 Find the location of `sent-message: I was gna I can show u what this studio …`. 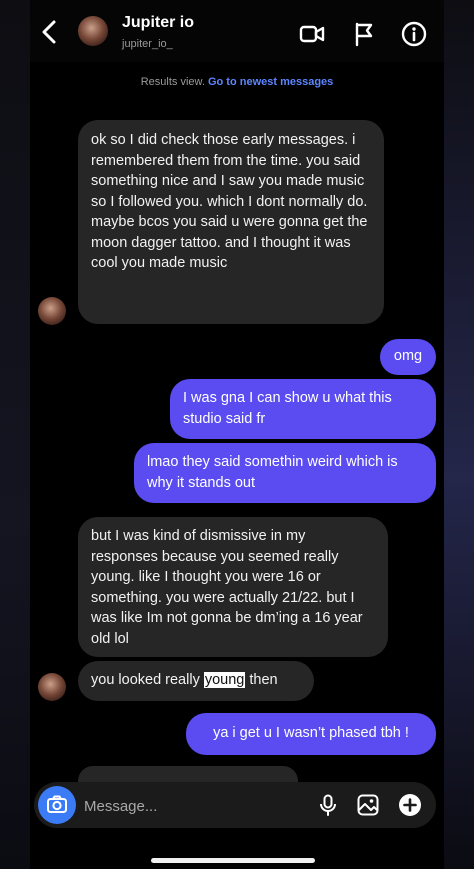

sent-message: I was gna I can show u what this studio … is located at coordinates (303, 409).